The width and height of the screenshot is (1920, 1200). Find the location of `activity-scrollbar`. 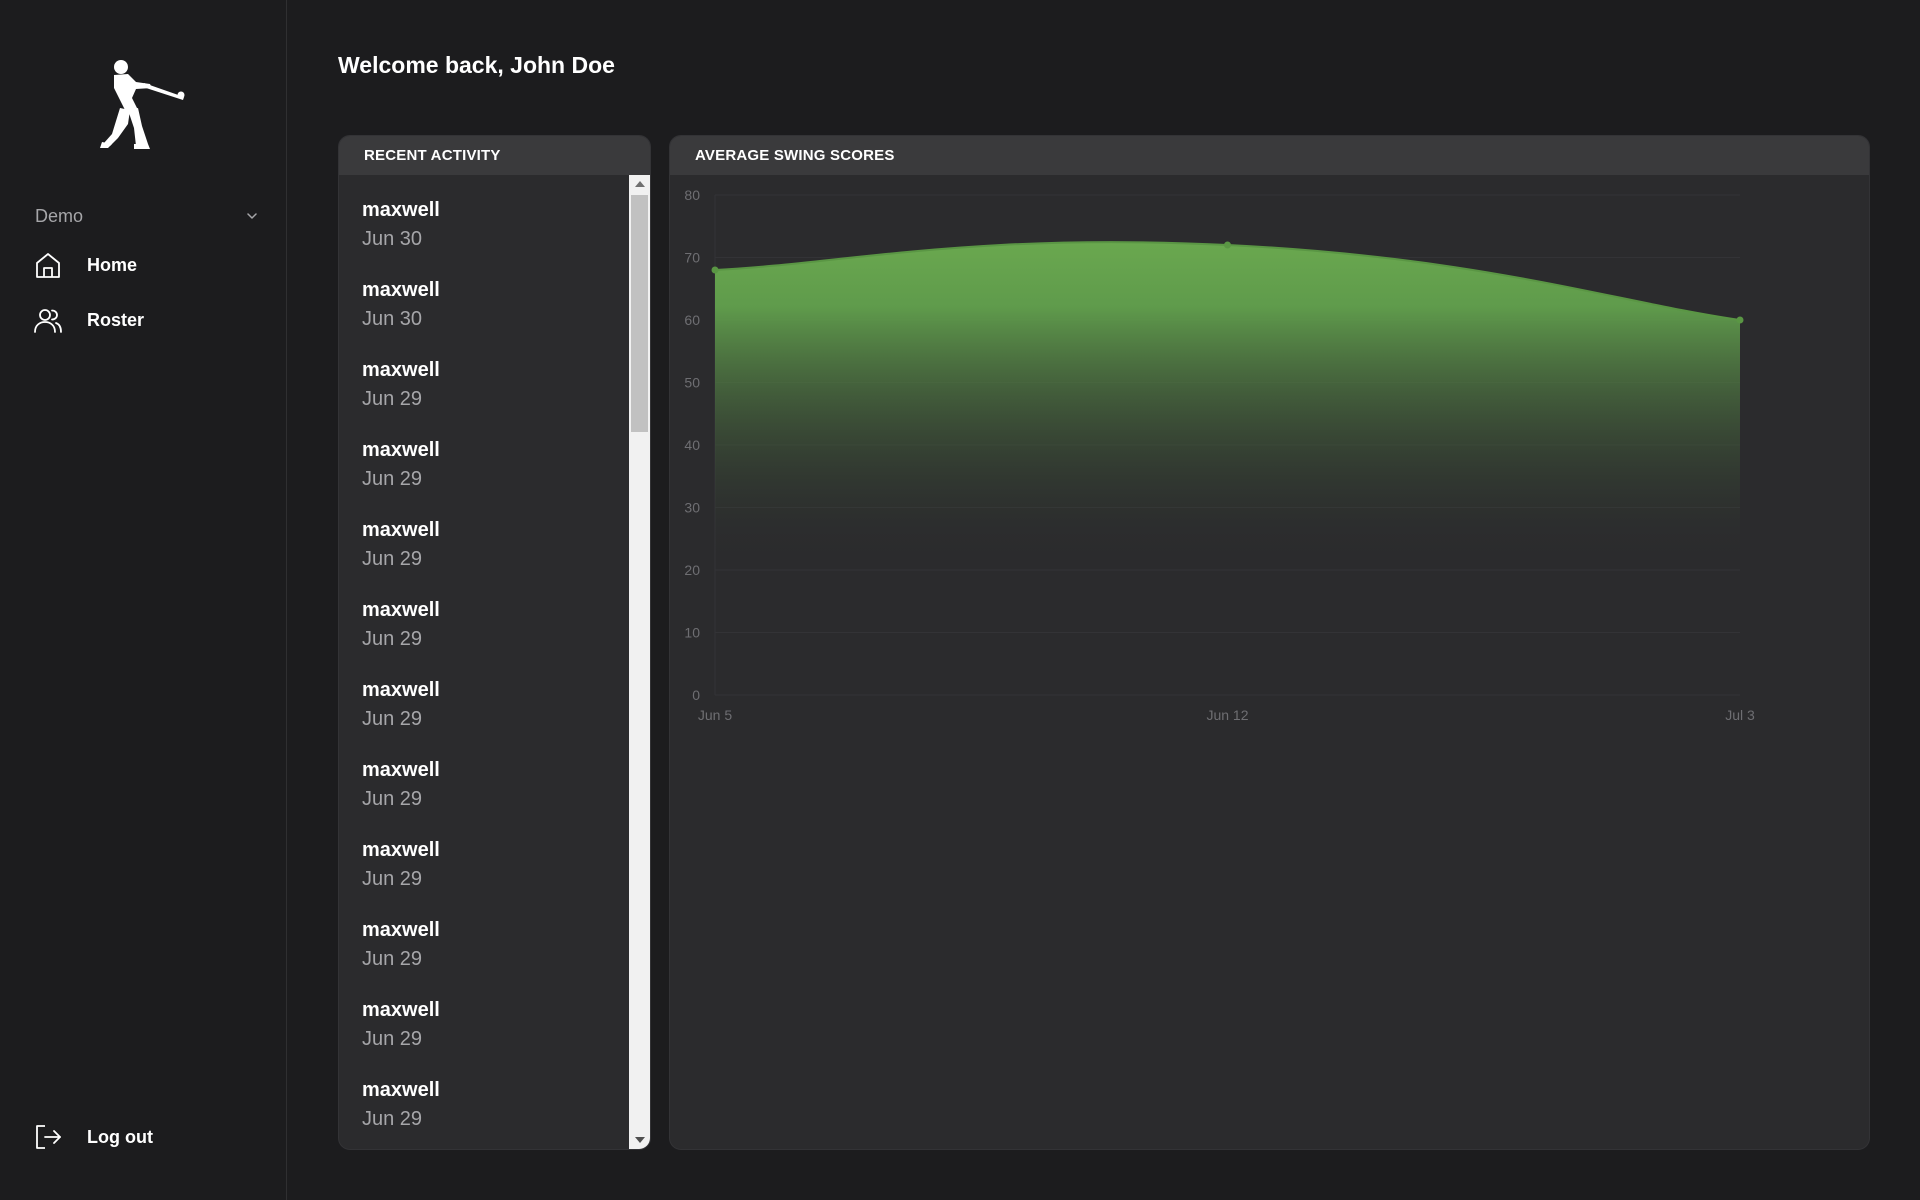

activity-scrollbar is located at coordinates (639, 662).